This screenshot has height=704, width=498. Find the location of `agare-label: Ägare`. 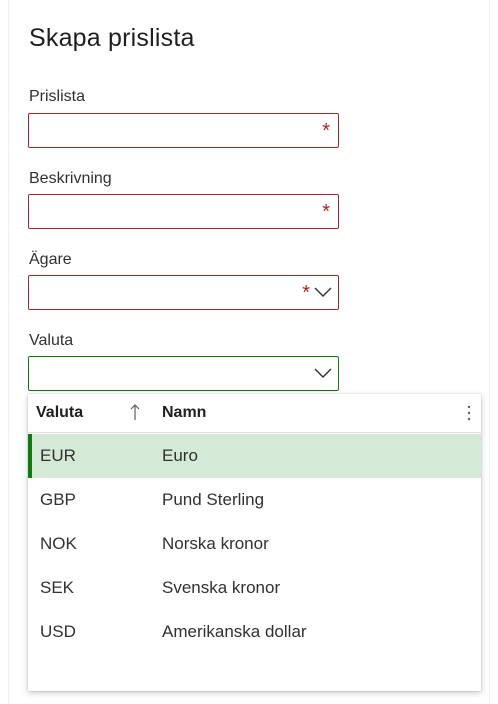

agare-label: Ägare is located at coordinates (50, 259).